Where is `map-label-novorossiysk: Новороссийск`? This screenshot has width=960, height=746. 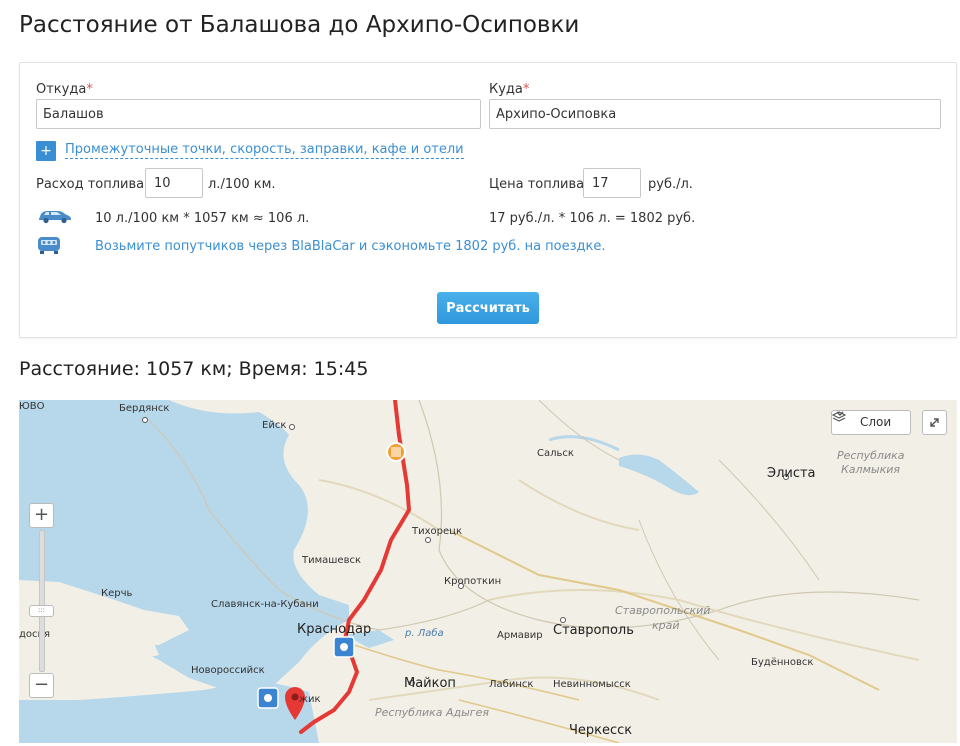 map-label-novorossiysk: Новороссийск is located at coordinates (228, 670).